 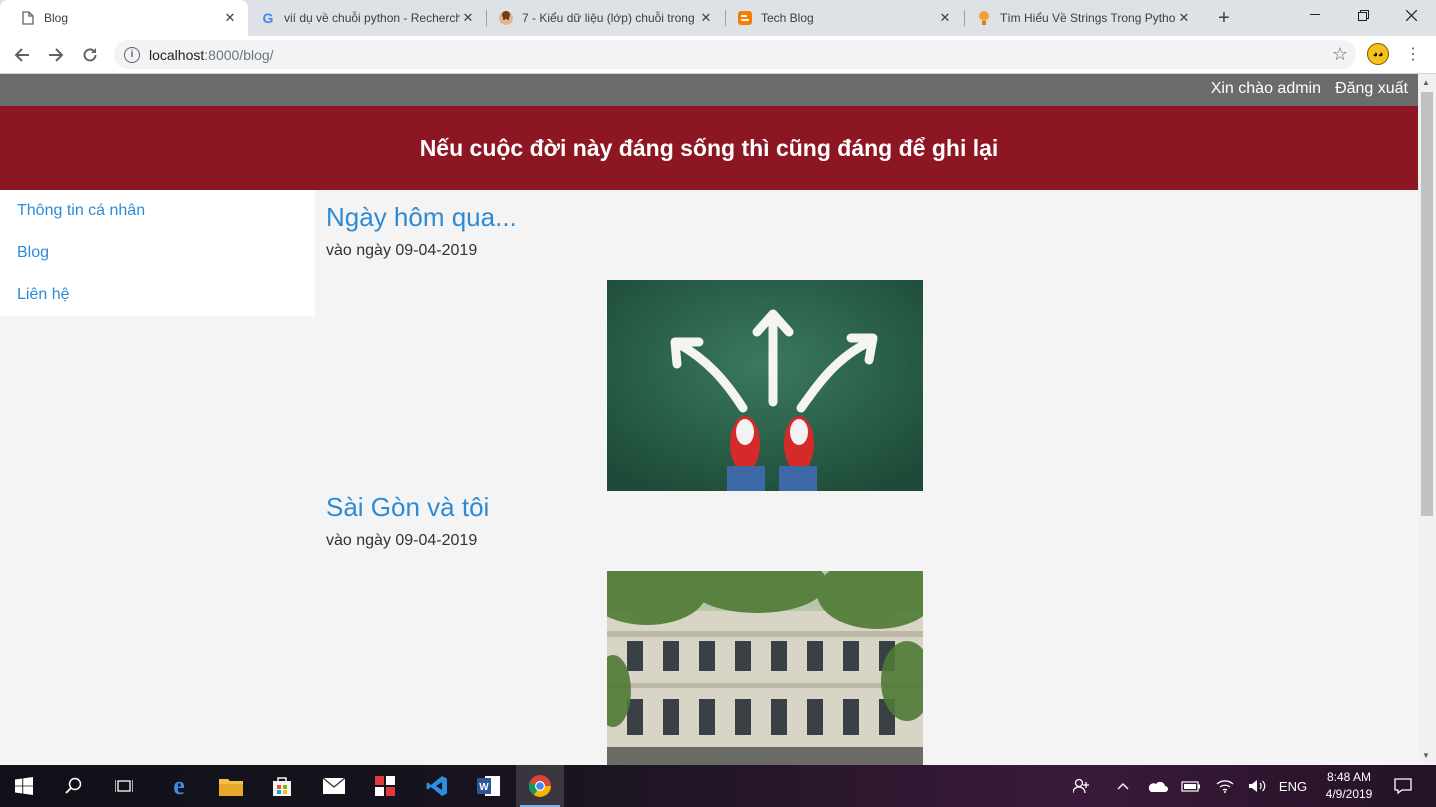 I want to click on scrollbar-thumb, so click(x=1427, y=304).